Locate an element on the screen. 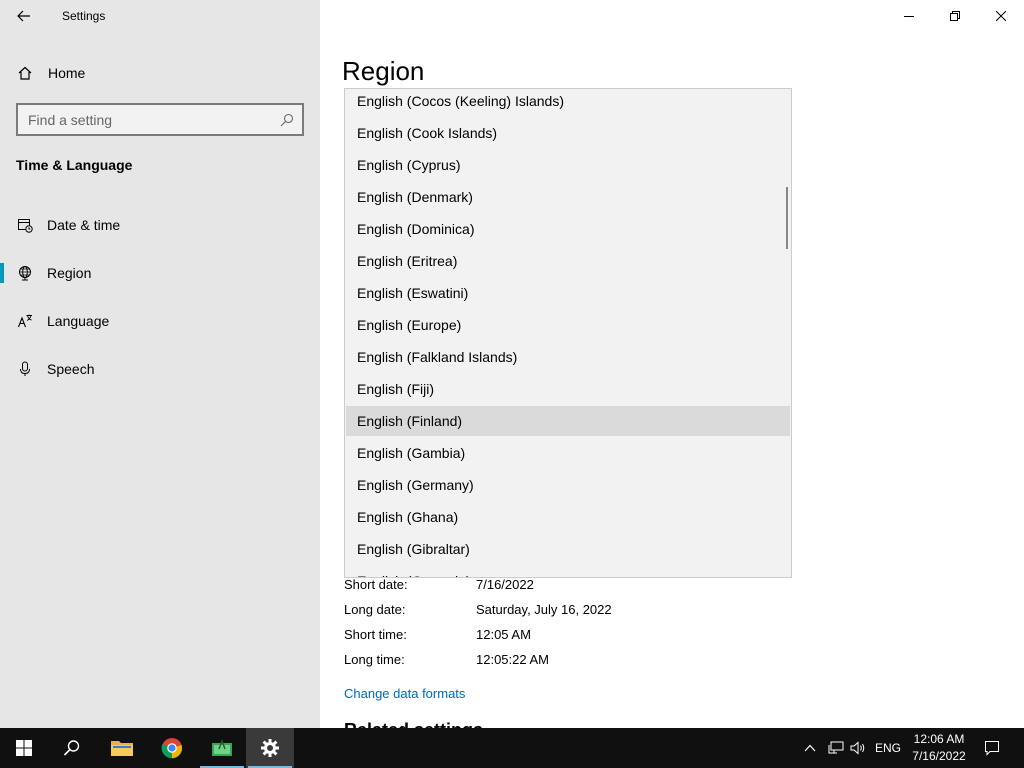 This screenshot has width=1024, height=768. folder-icon is located at coordinates (122, 748).